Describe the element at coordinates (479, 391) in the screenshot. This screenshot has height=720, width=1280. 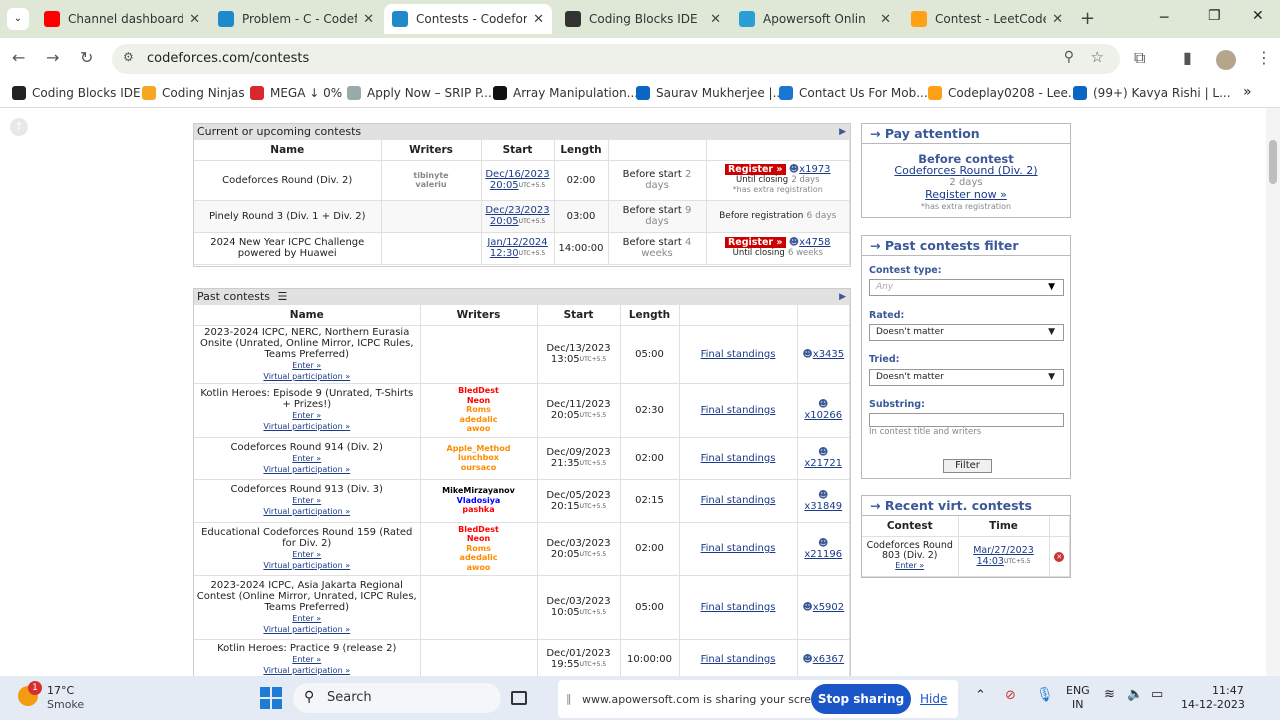
I see `writer-handle: BledDest` at that location.